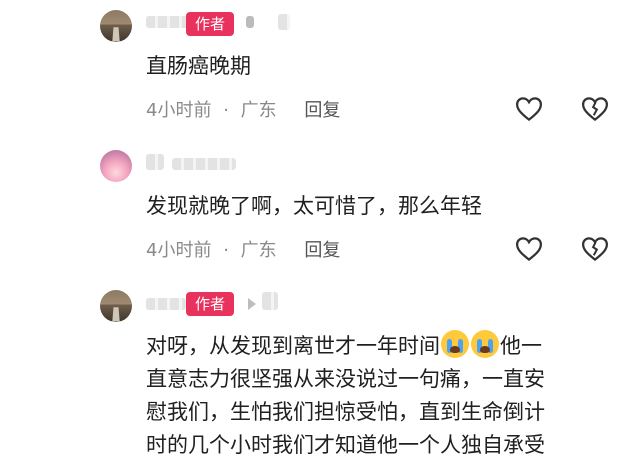 The image size is (640, 466). What do you see at coordinates (345, 412) in the screenshot?
I see `comment-text-line: 慰我们，生怕我们担惊受怕，直到生命倒计` at bounding box center [345, 412].